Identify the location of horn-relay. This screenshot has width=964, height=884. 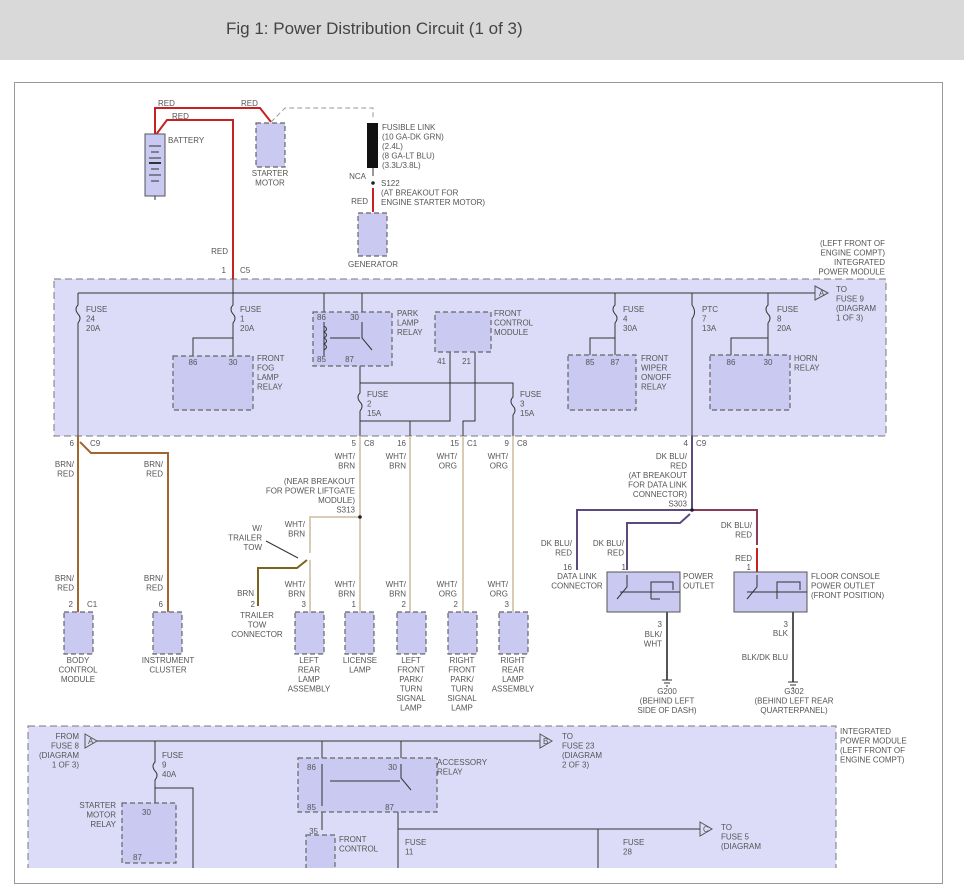
(750, 382).